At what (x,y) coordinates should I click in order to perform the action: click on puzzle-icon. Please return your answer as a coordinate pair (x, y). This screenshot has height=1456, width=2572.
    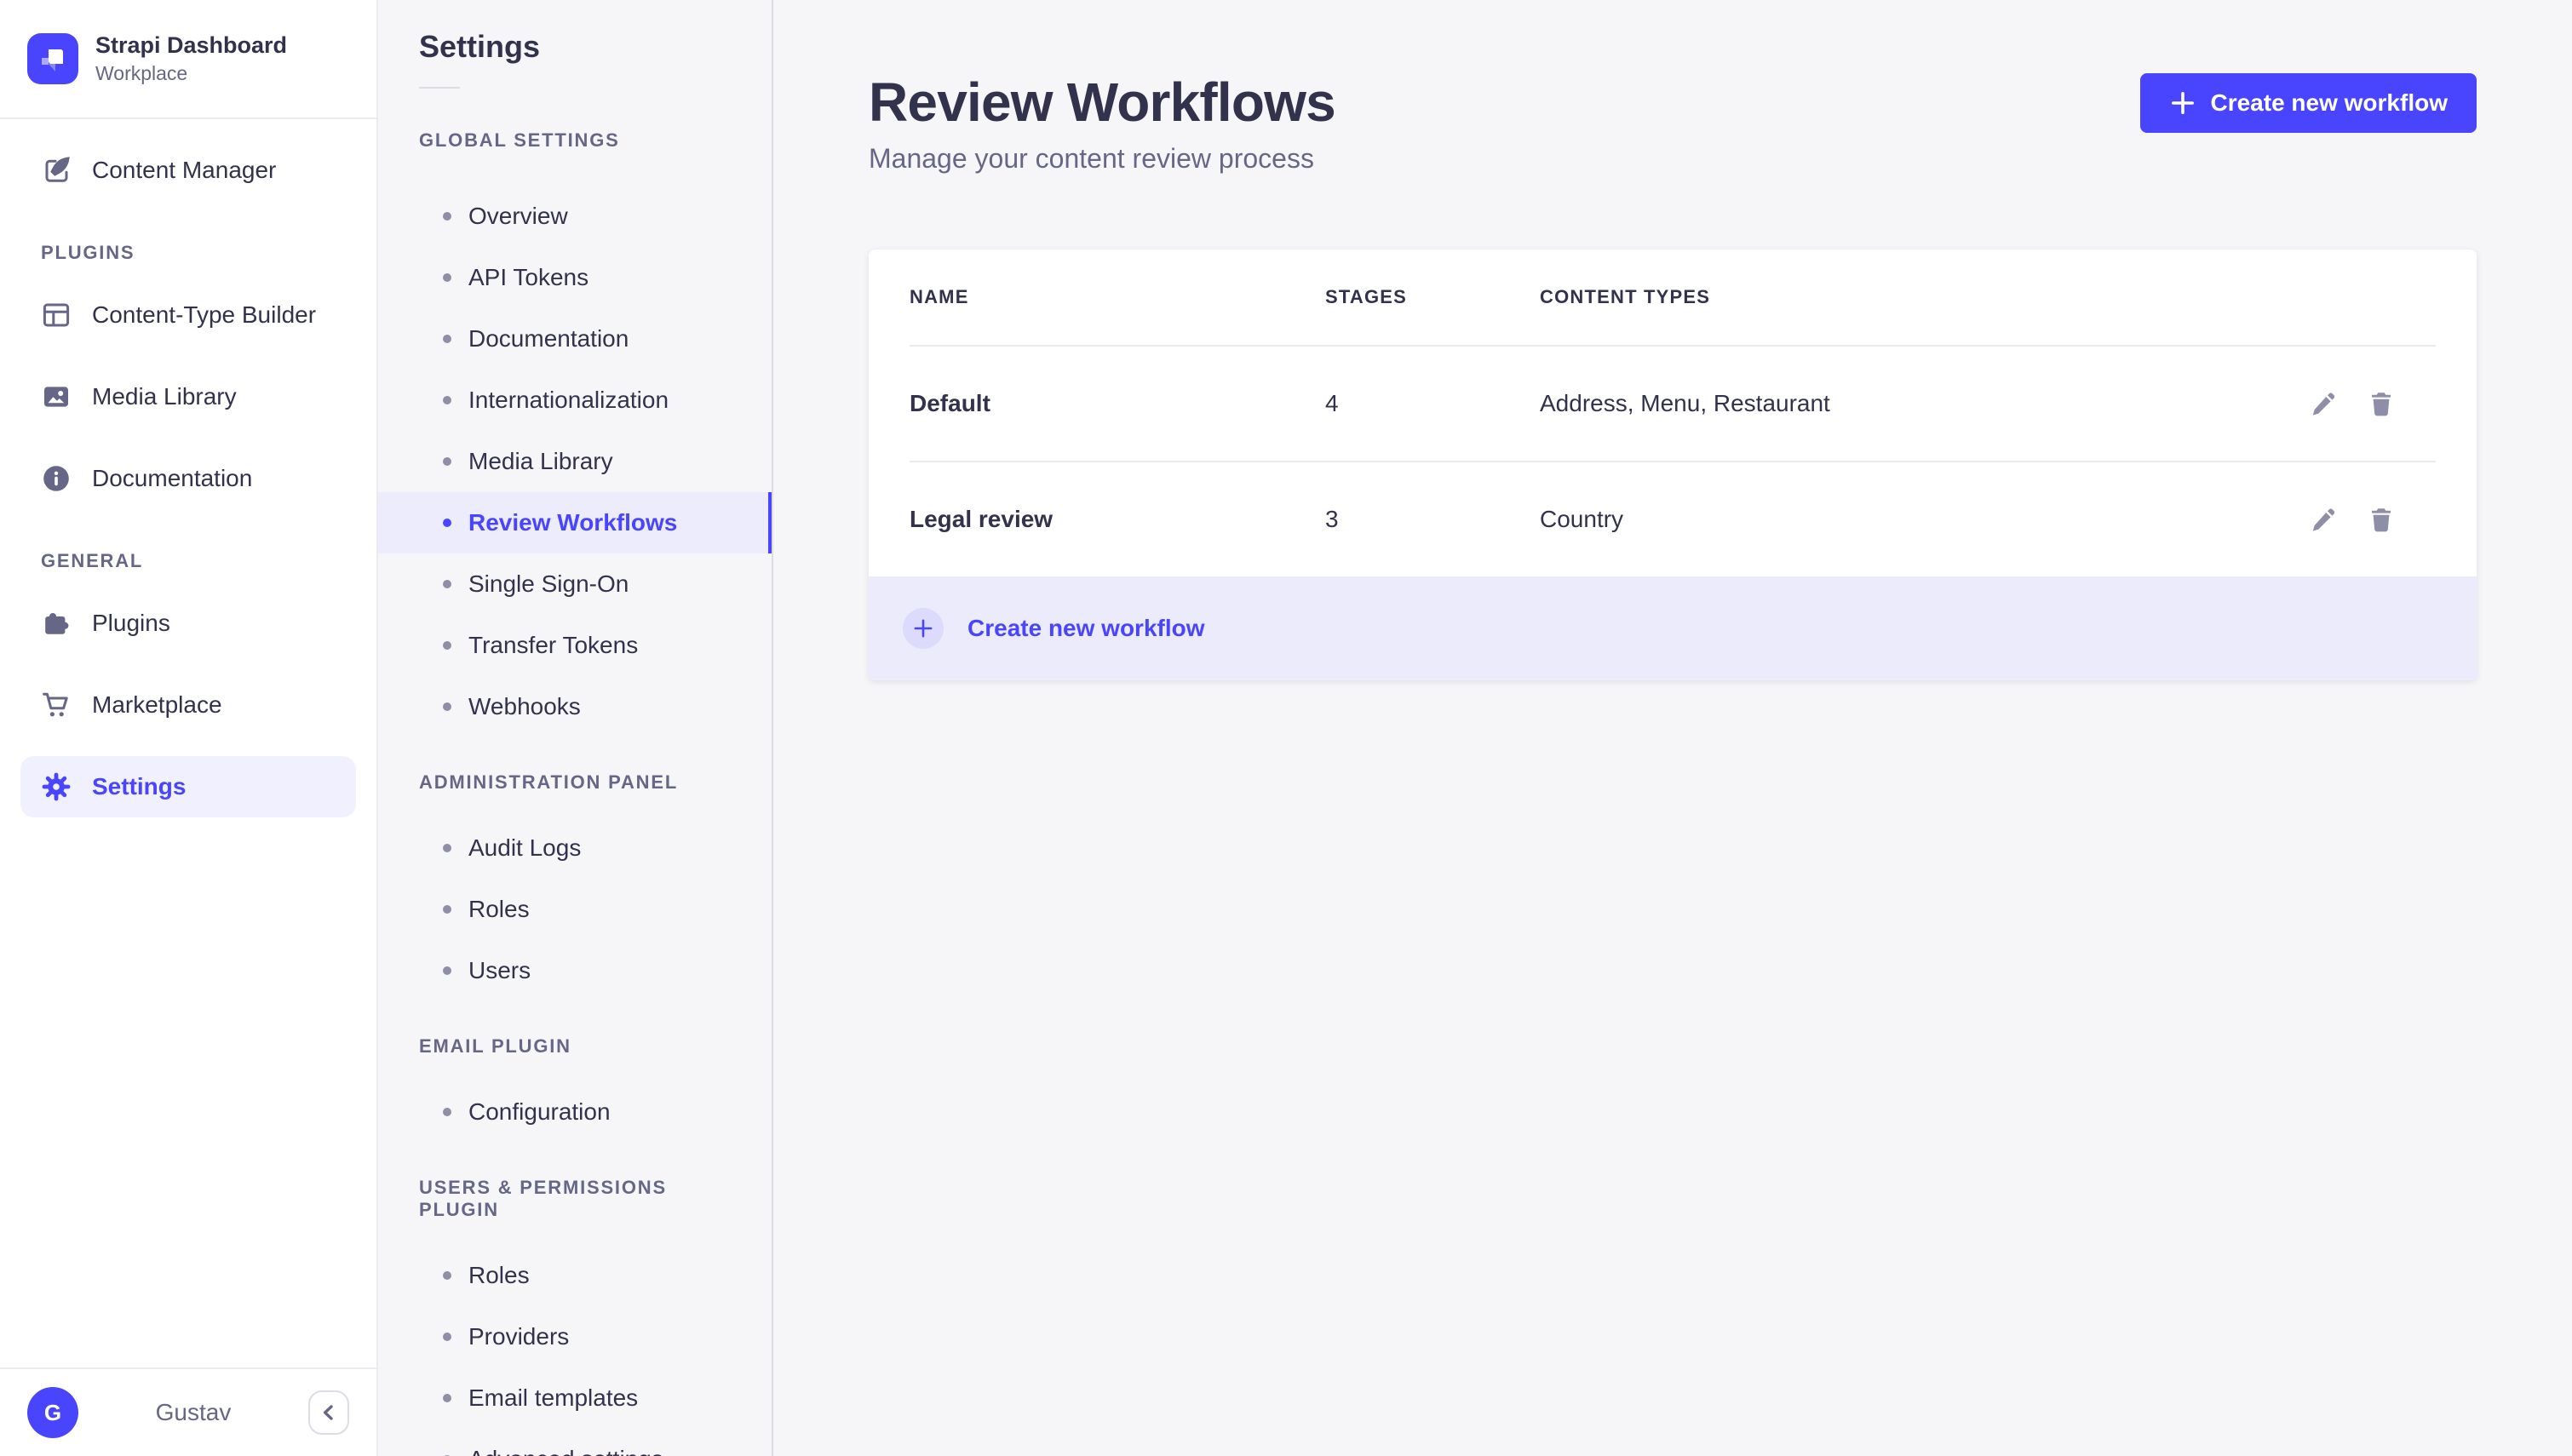
    Looking at the image, I should click on (56, 624).